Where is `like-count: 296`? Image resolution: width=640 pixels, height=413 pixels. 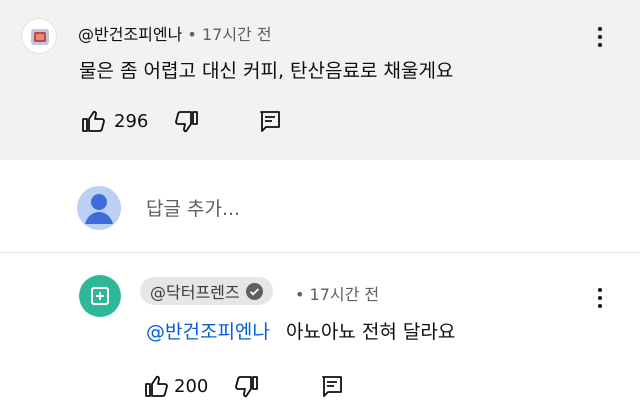 like-count: 296 is located at coordinates (131, 121).